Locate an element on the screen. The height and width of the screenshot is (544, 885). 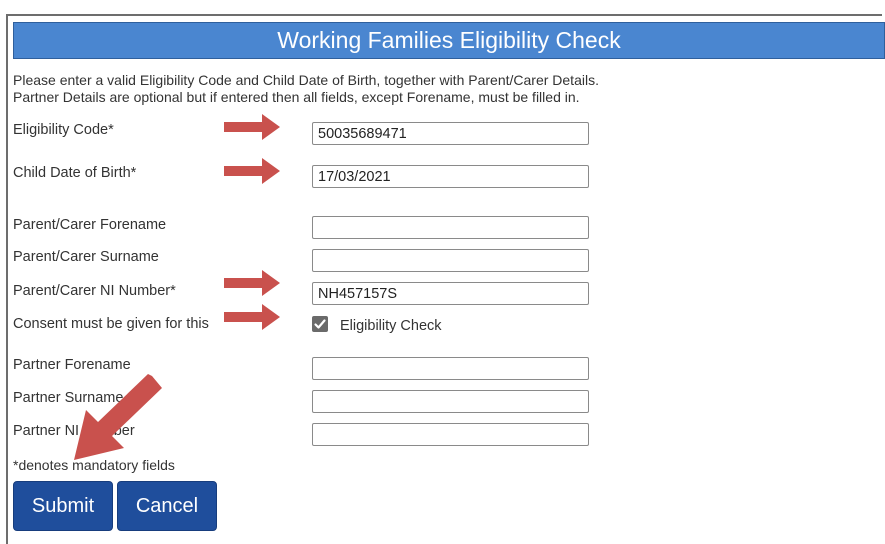
parent-forename-label: Parent/Carer Forename is located at coordinates (90, 225).